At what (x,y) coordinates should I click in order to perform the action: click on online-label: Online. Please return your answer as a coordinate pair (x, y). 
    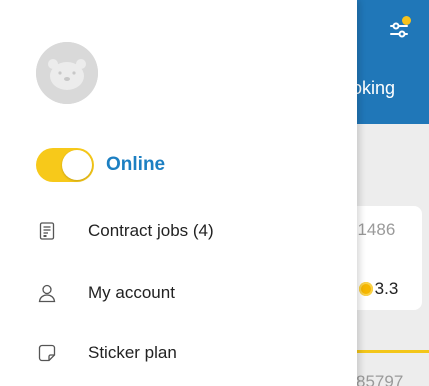
    Looking at the image, I should click on (136, 164).